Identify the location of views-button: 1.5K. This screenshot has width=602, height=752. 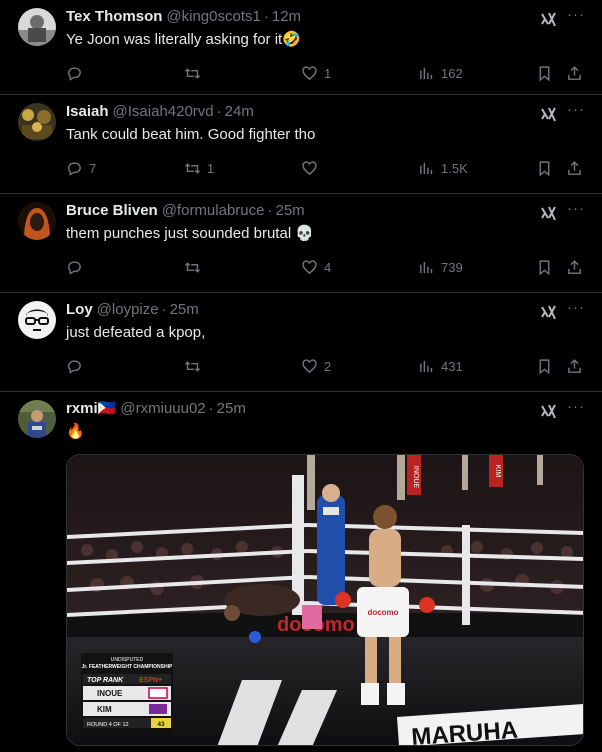
(443, 168).